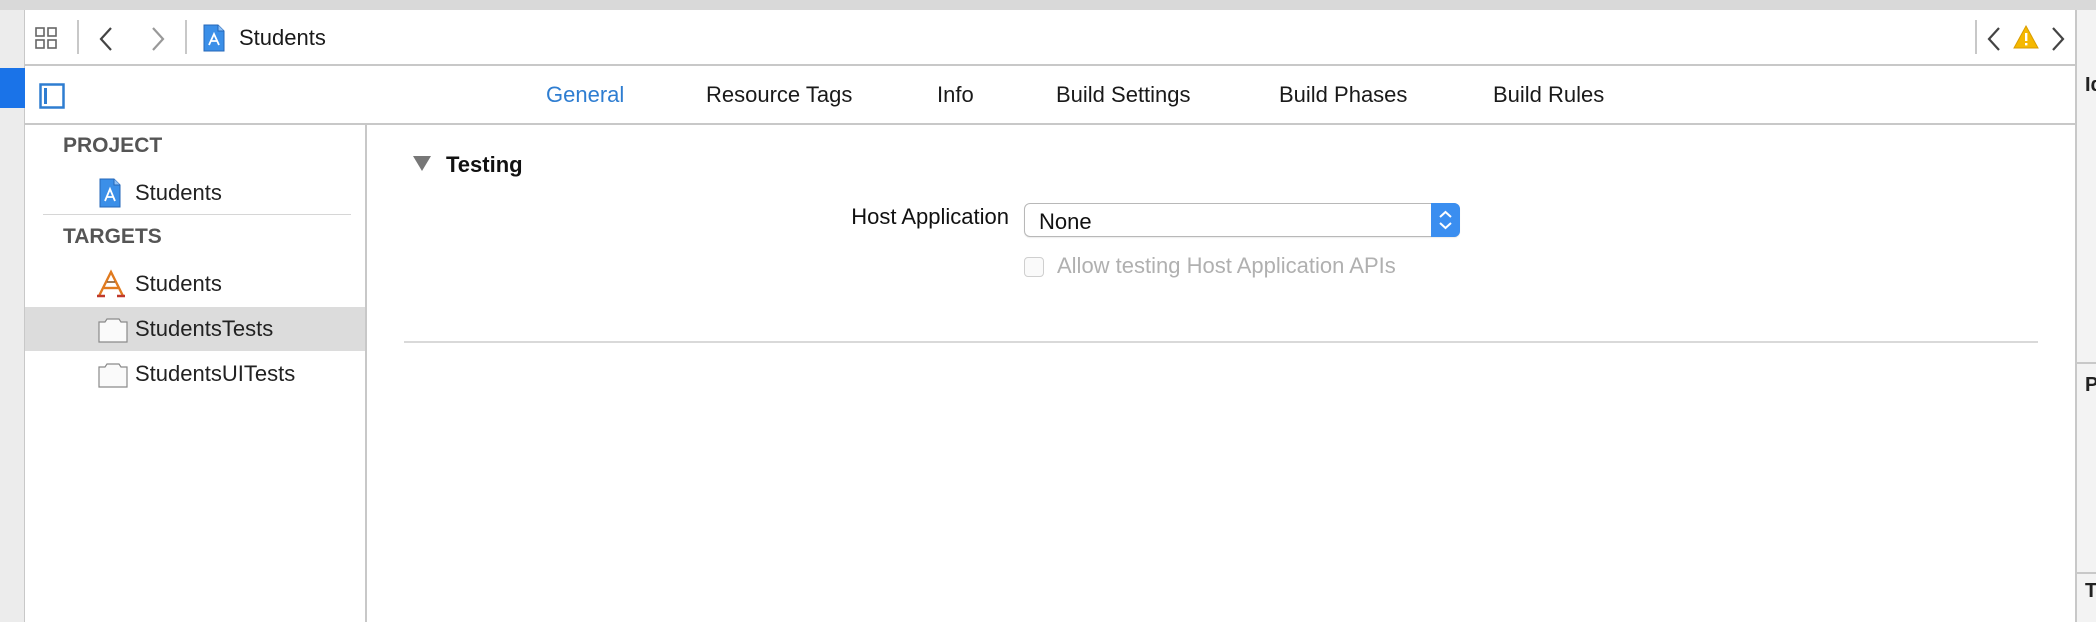 This screenshot has height=622, width=2096. Describe the element at coordinates (197, 214) in the screenshot. I see `sidebar-divider` at that location.